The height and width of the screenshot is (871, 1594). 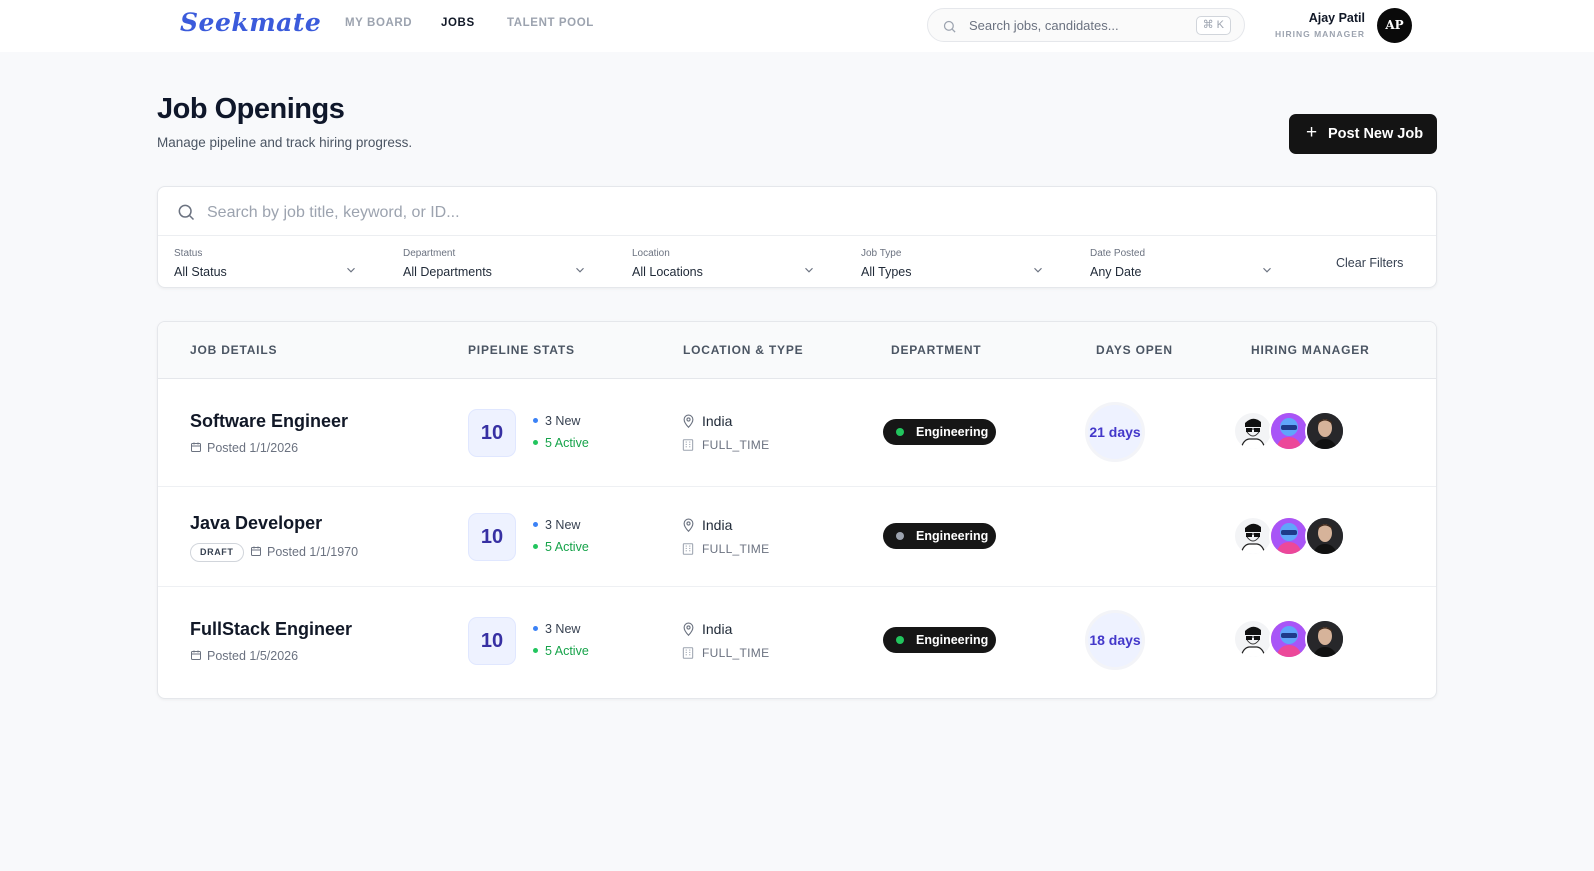 What do you see at coordinates (1376, 134) in the screenshot?
I see `post-new-job-label: Post New Job` at bounding box center [1376, 134].